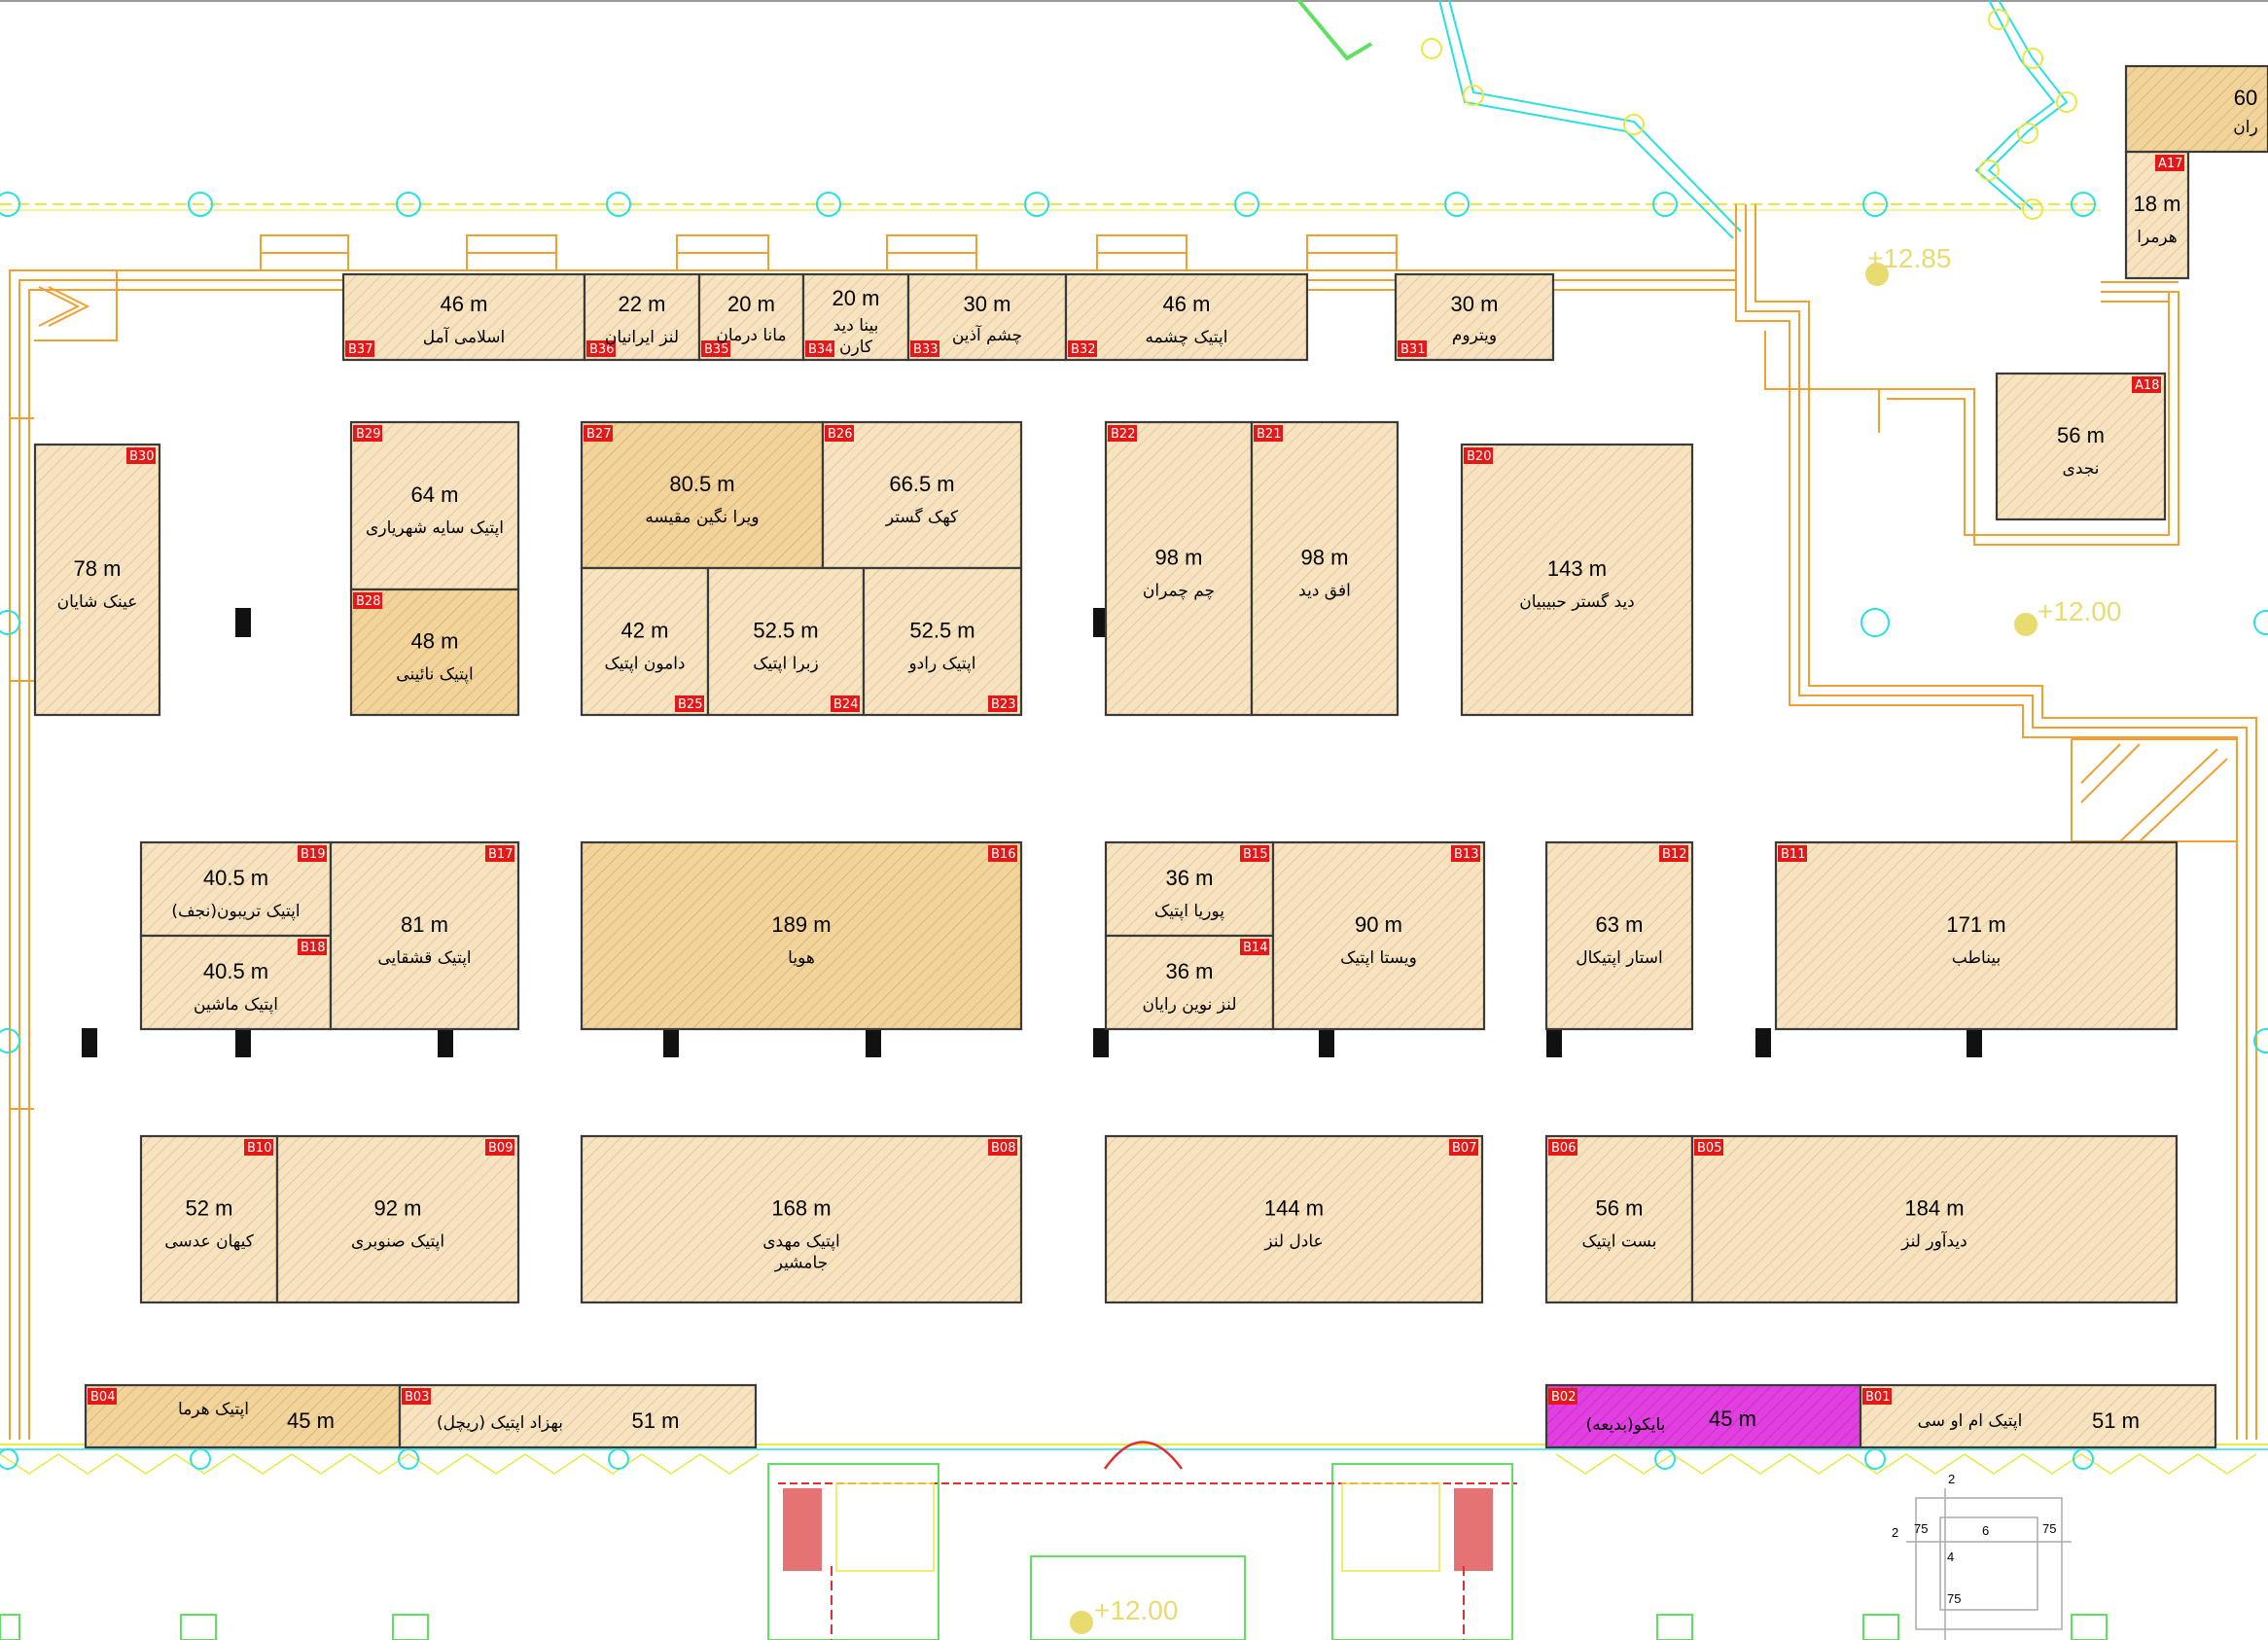 The width and height of the screenshot is (2268, 1640). I want to click on column-markers-top, so click(1048, 204).